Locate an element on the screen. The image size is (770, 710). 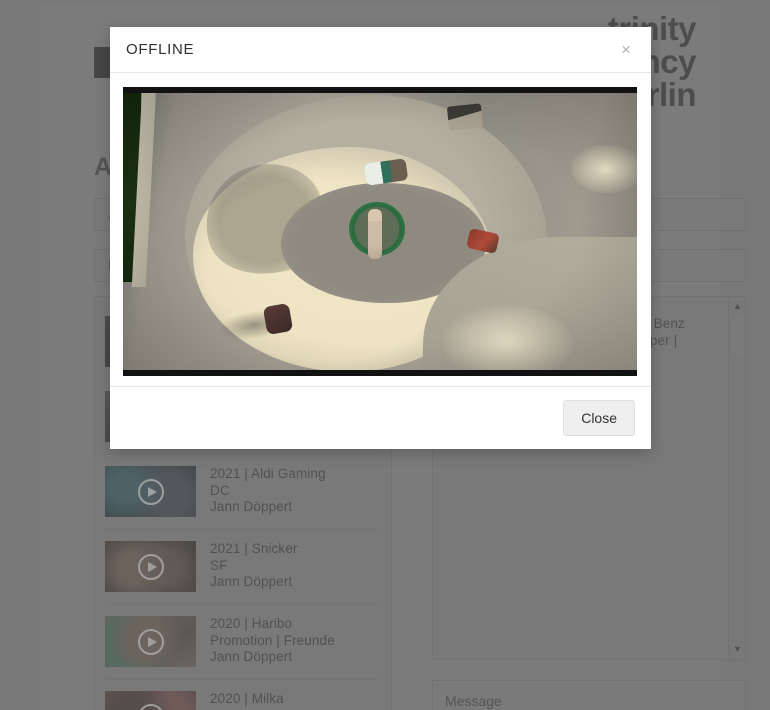
modal-title: OFFLINE is located at coordinates (160, 49).